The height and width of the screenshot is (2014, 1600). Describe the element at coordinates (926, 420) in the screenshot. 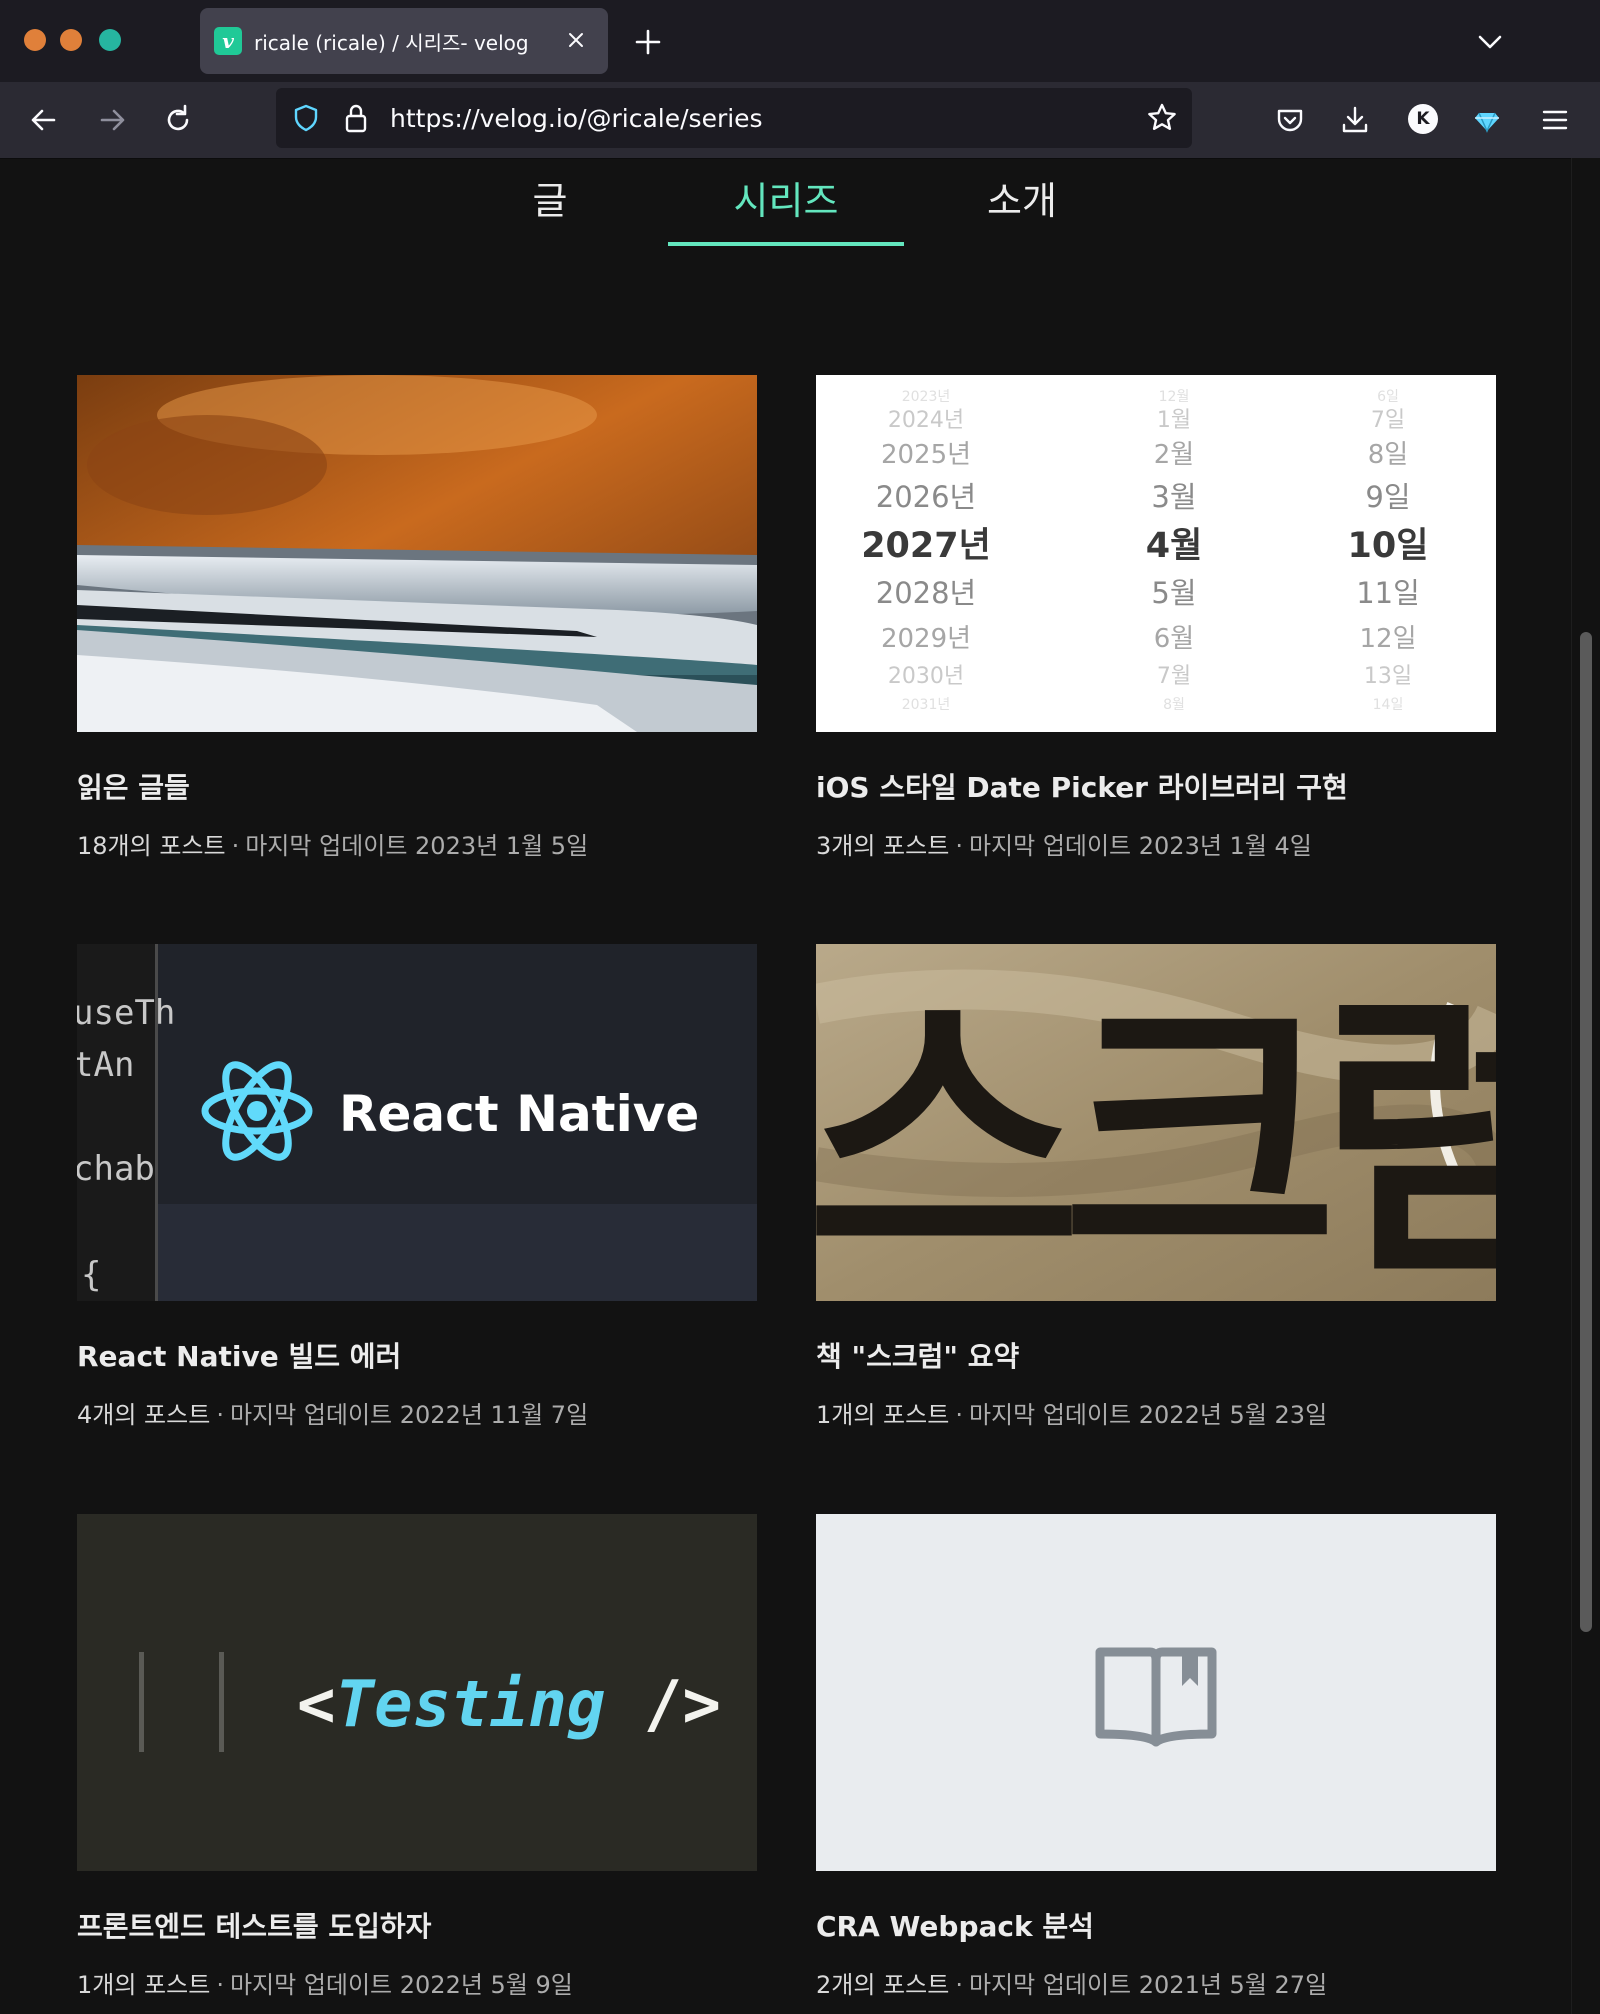

I see `picker-years-item: 2024년` at that location.